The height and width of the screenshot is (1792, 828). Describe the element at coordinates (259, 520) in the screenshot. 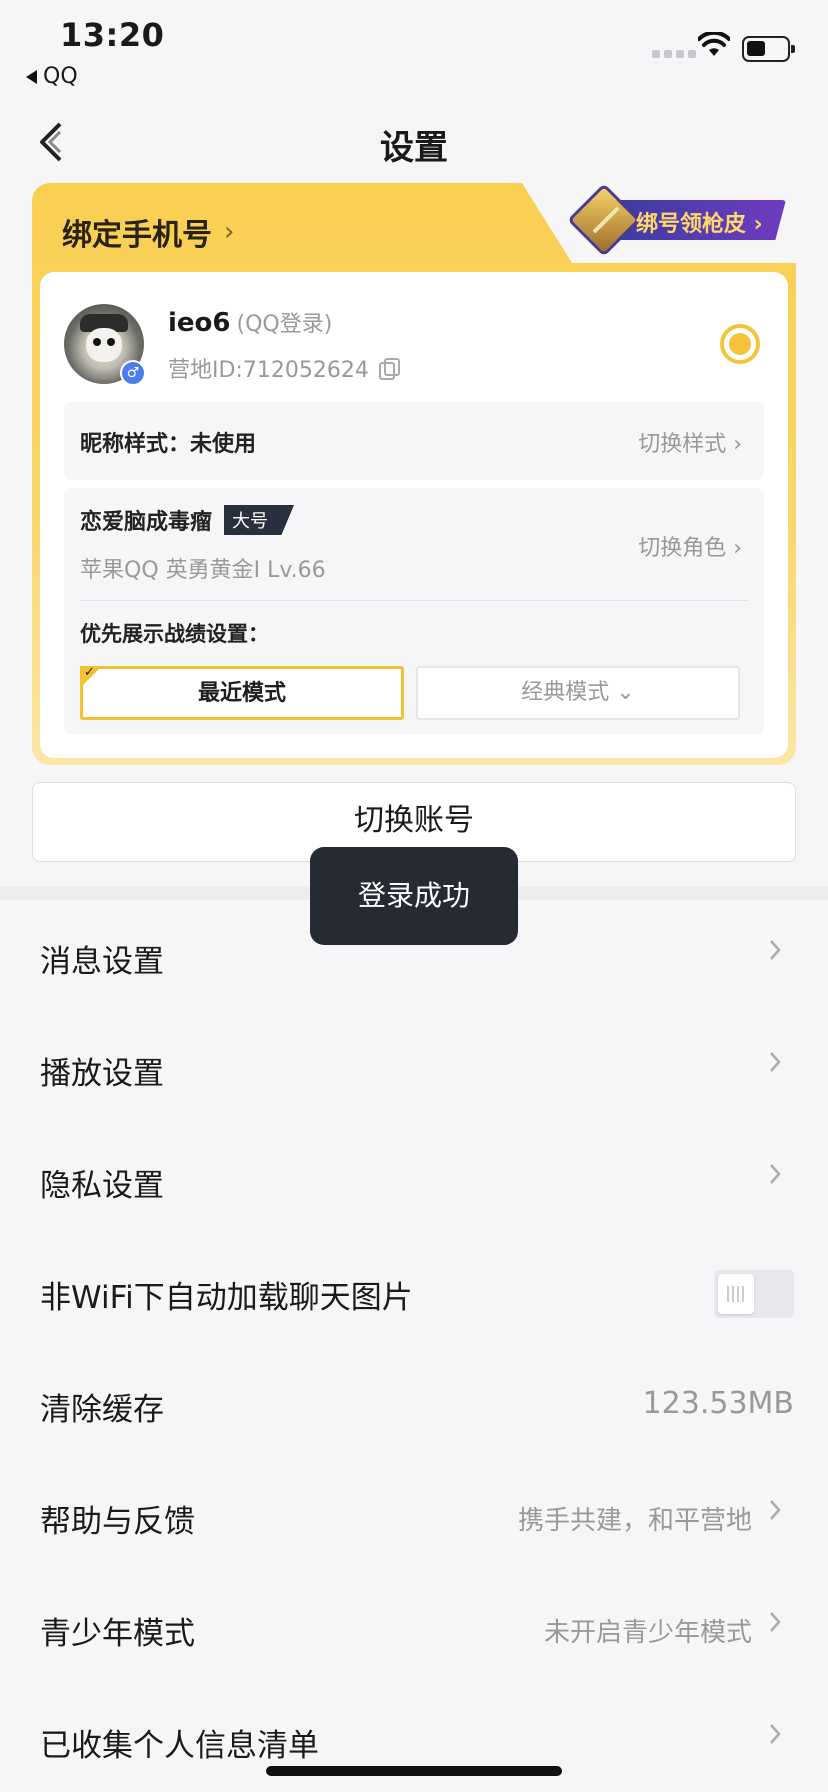

I see `main-account-badge: 大号` at that location.